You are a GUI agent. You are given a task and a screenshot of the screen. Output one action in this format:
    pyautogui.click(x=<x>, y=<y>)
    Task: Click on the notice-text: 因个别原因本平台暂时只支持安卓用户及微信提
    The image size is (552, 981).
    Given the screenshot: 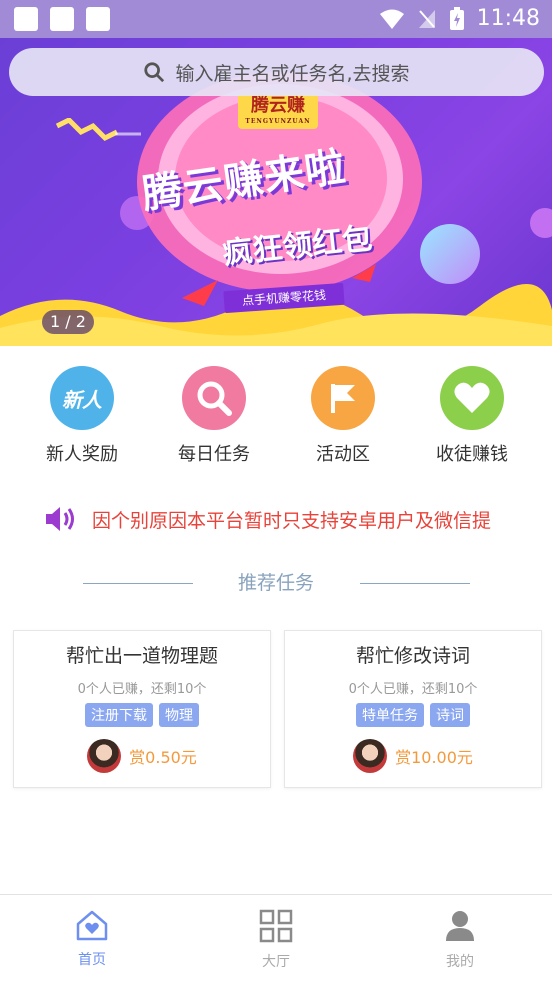 What is the action you would take?
    pyautogui.click(x=292, y=520)
    